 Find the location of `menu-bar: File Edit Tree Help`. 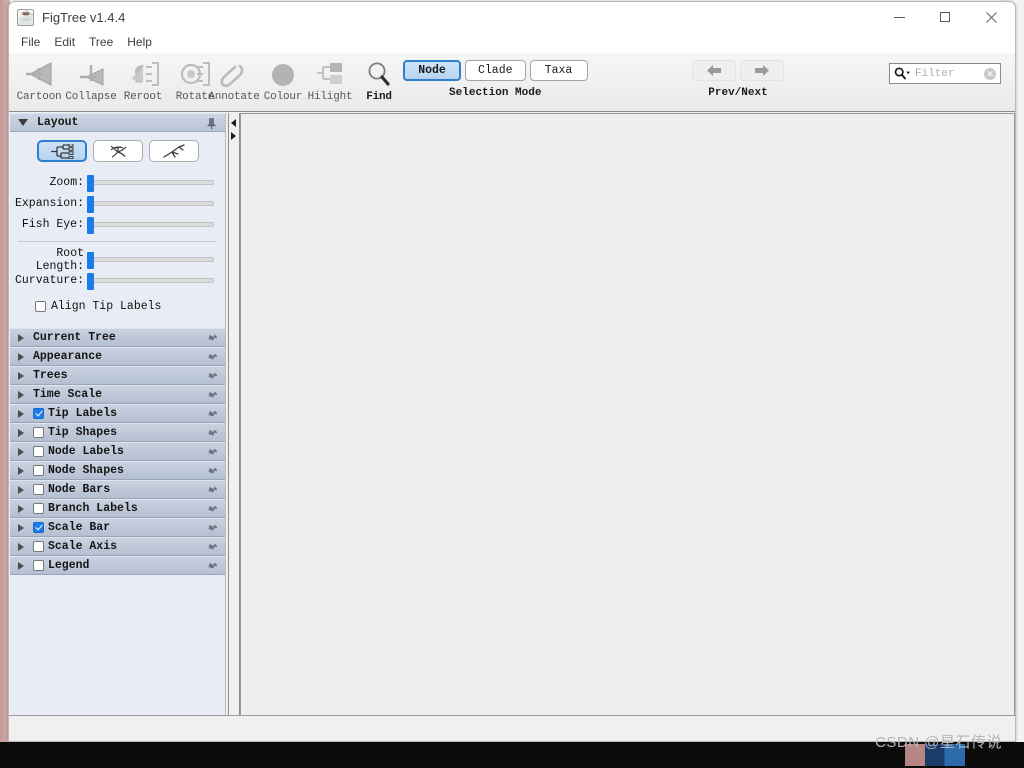

menu-bar: File Edit Tree Help is located at coordinates (512, 43).